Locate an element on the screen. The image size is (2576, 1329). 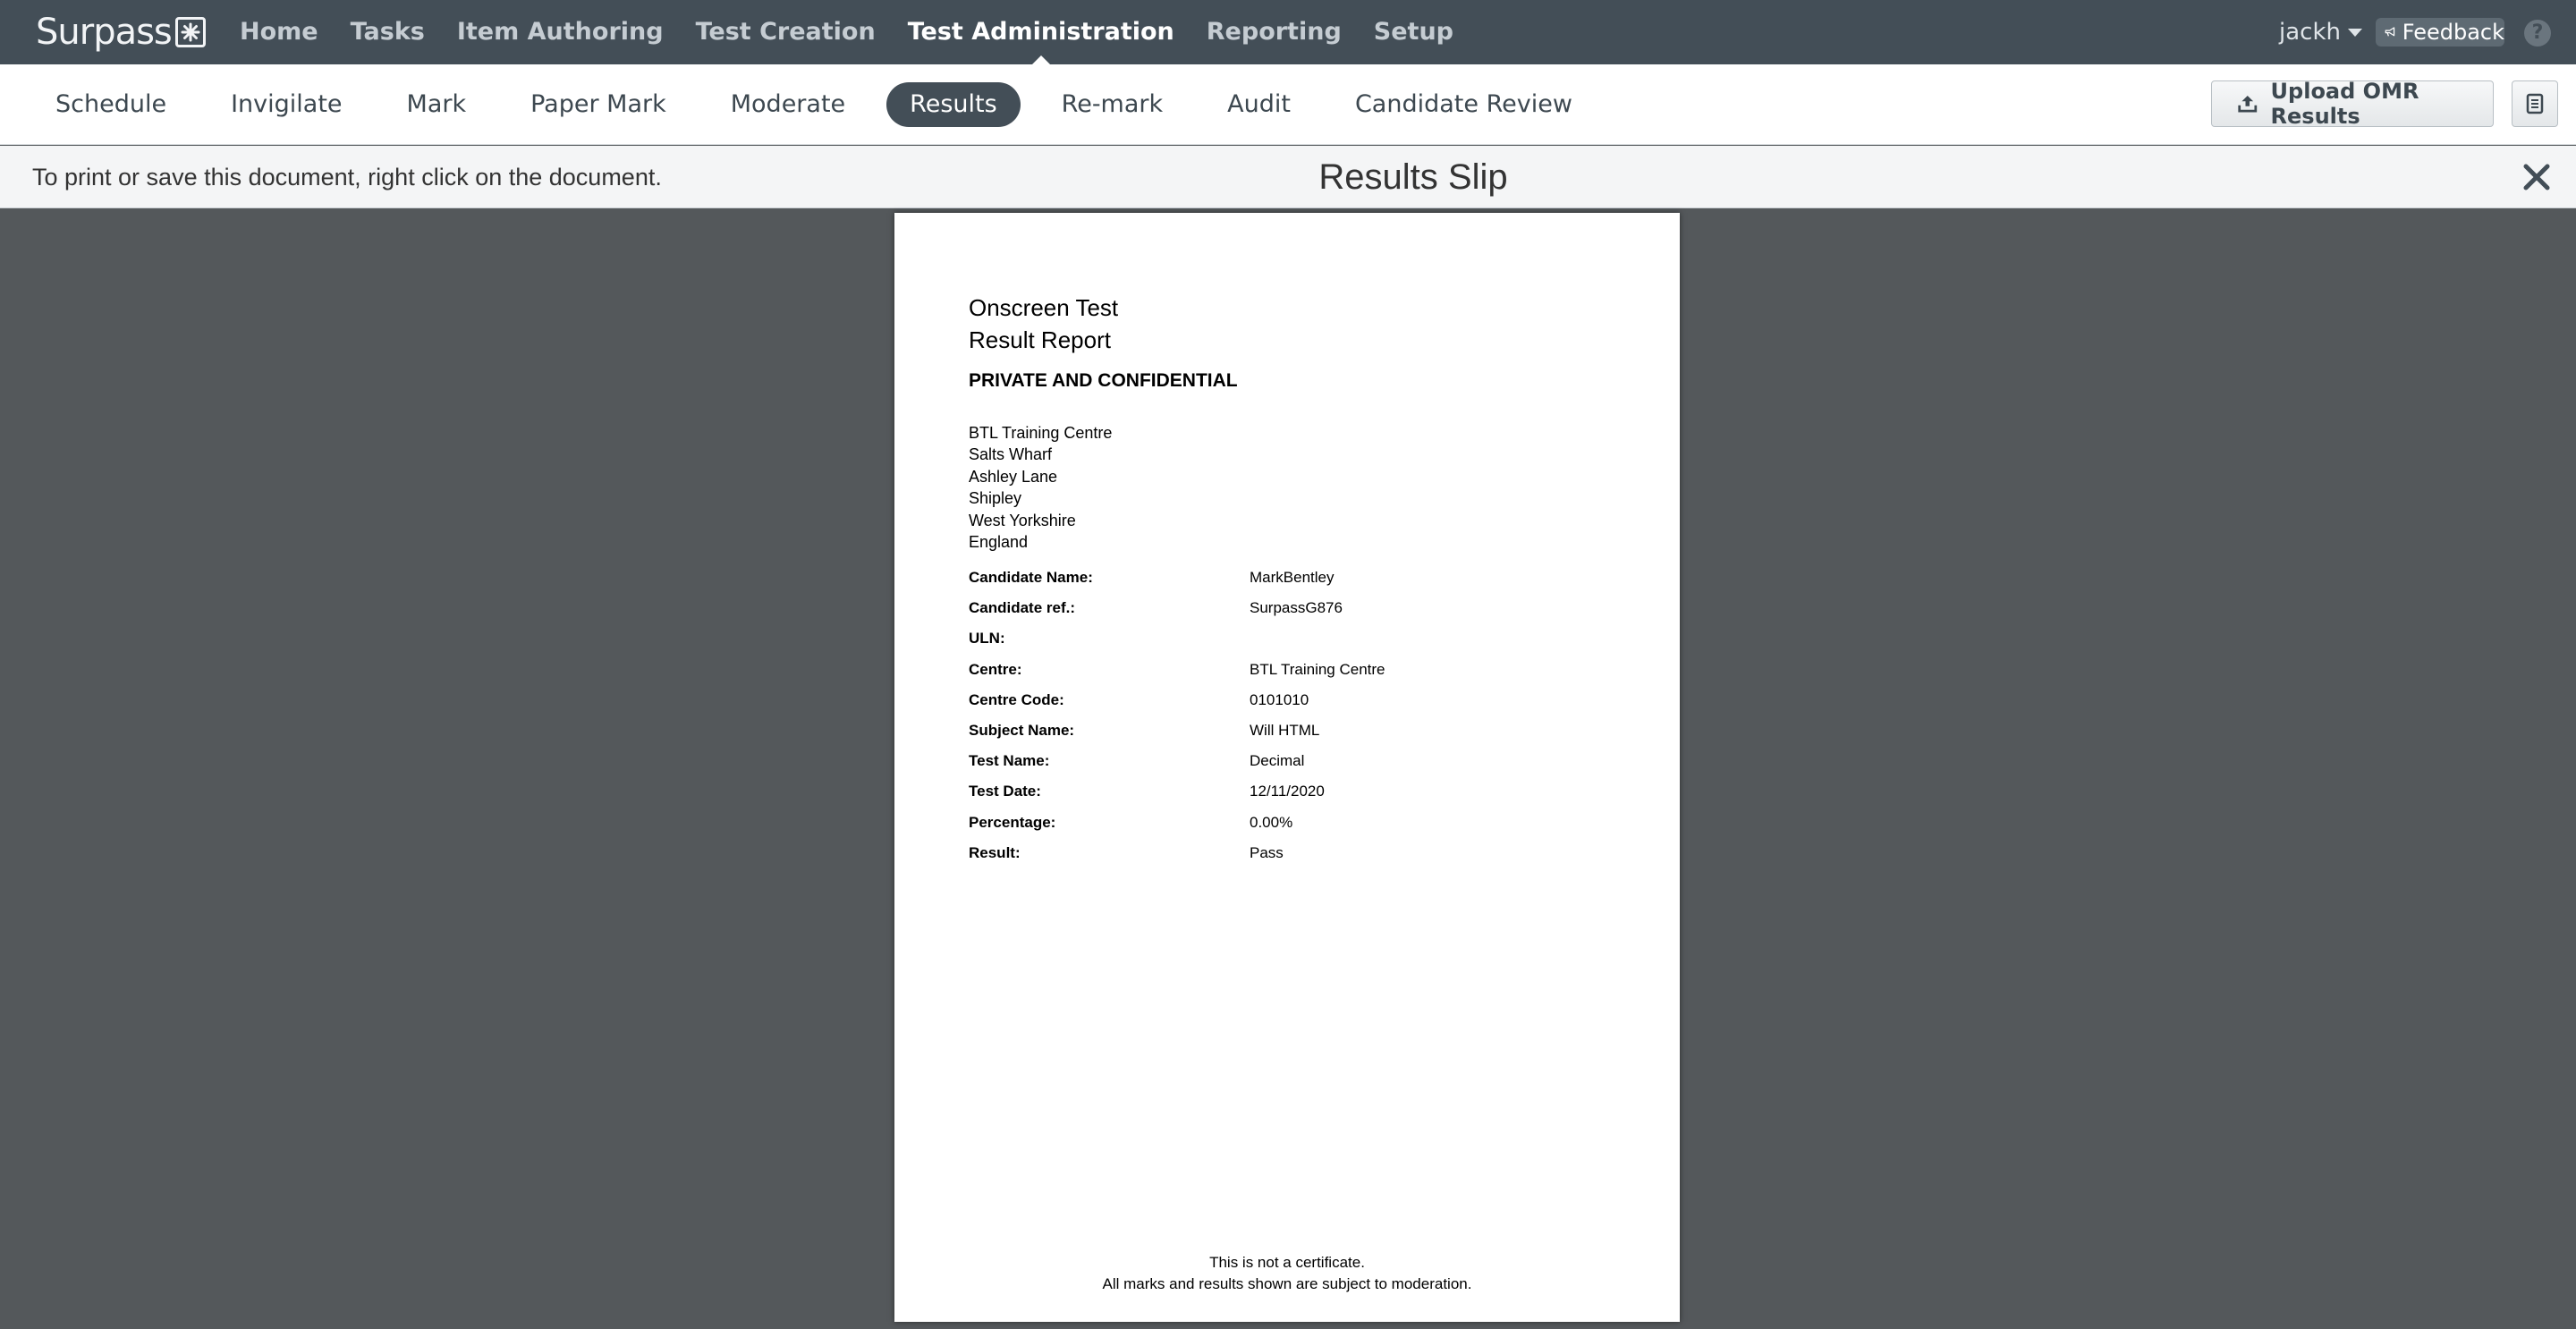
nav-reporting: Reporting is located at coordinates (1274, 32).